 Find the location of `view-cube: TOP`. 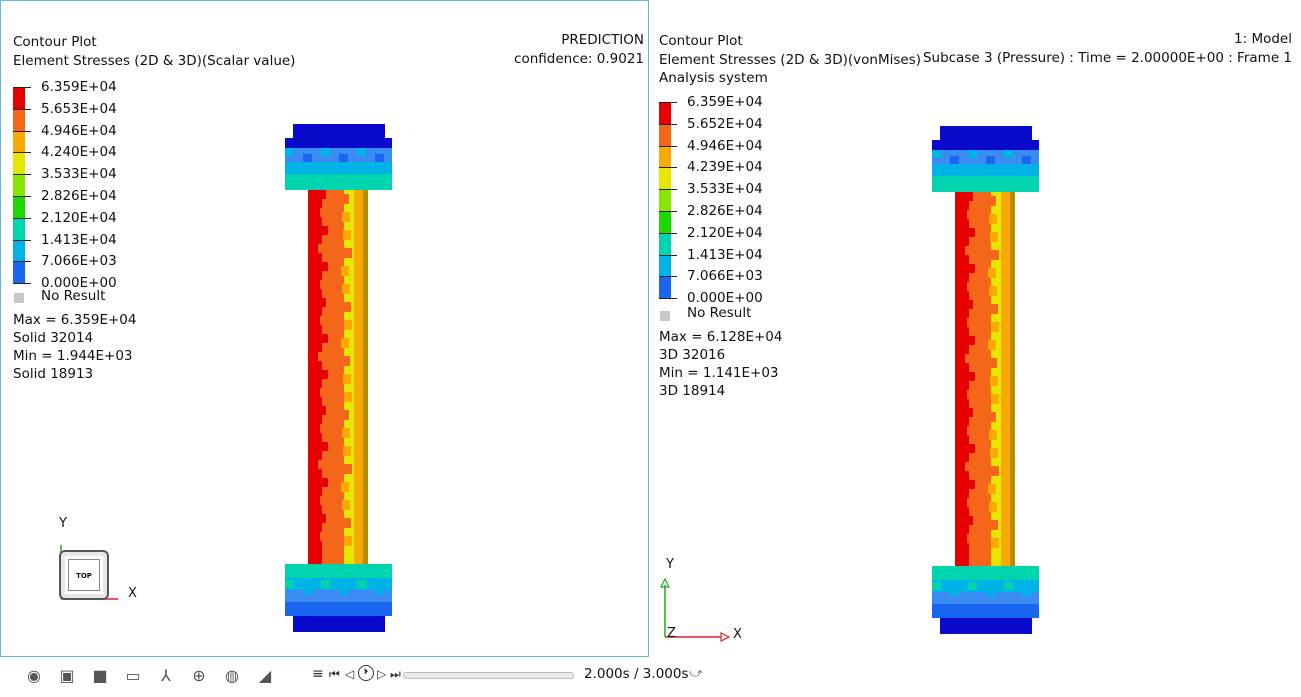

view-cube: TOP is located at coordinates (84, 575).